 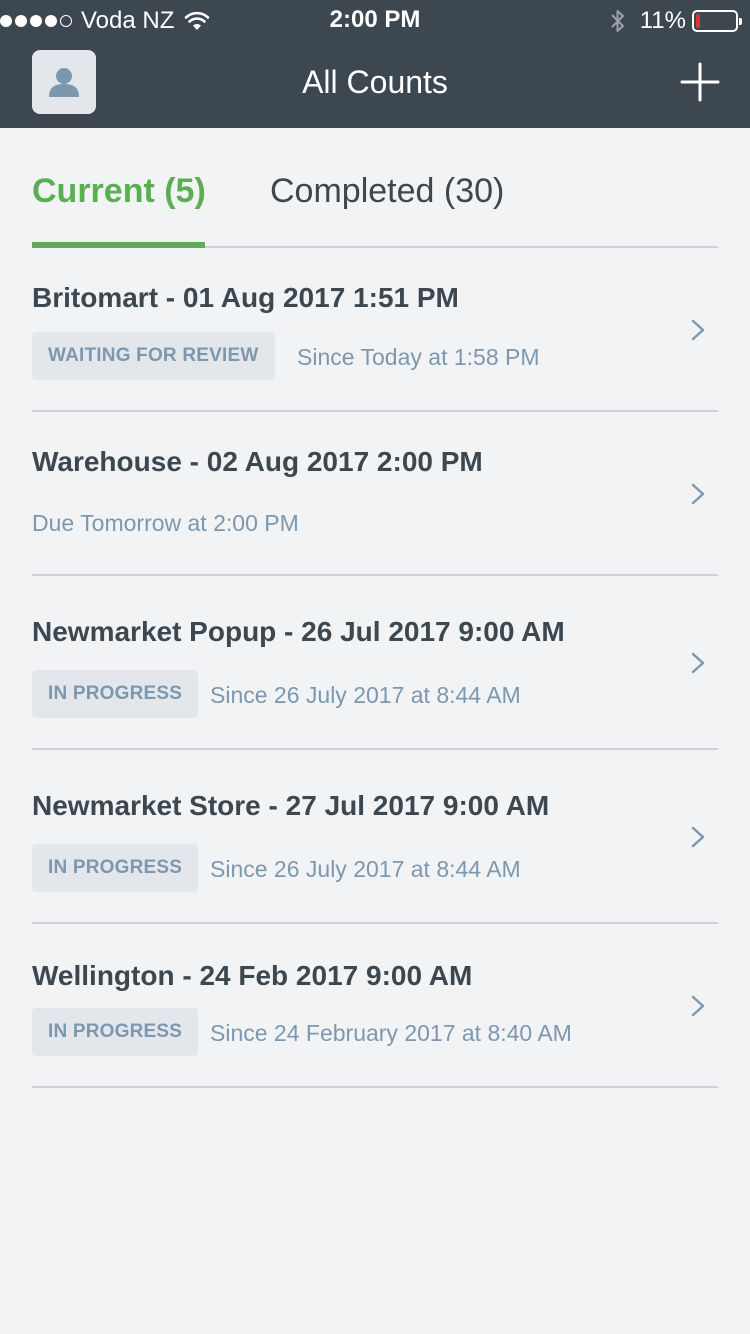 I want to click on plus-icon, so click(x=700, y=82).